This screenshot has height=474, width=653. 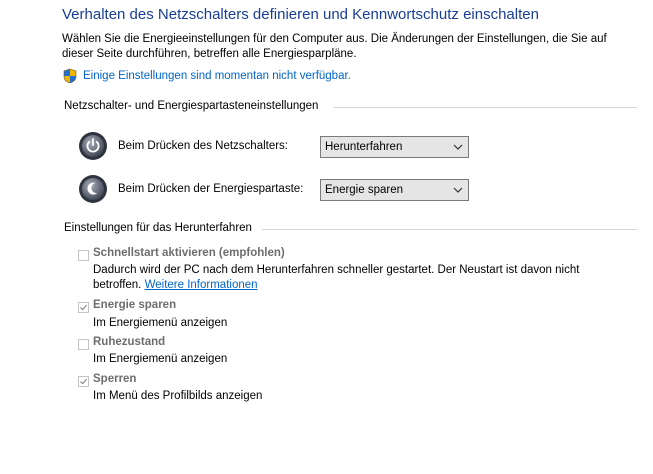 What do you see at coordinates (135, 305) in the screenshot?
I see `sleep-option-label: Energie sparen` at bounding box center [135, 305].